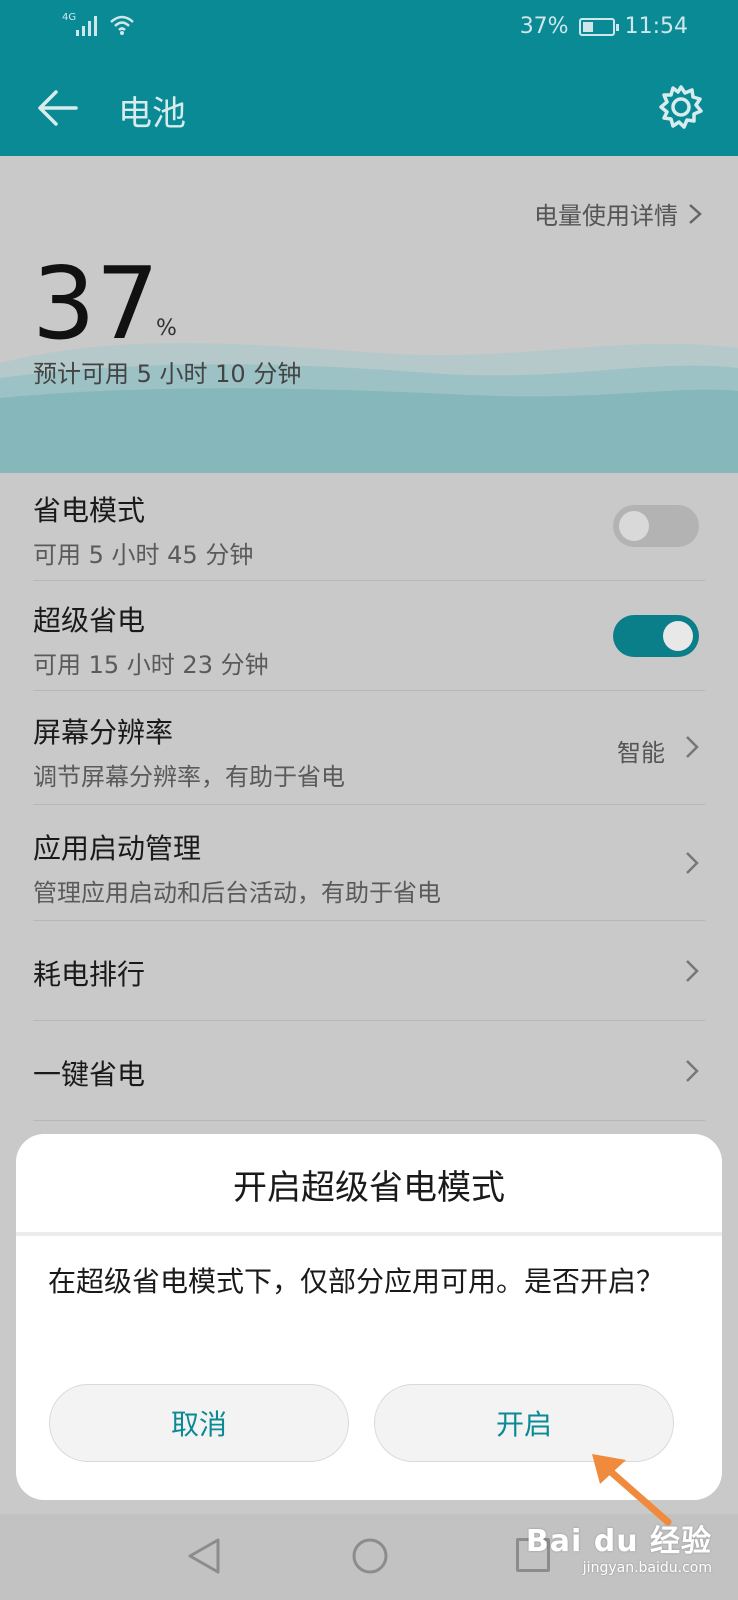 The height and width of the screenshot is (1600, 738). What do you see at coordinates (166, 328) in the screenshot?
I see `percent-sign: %` at bounding box center [166, 328].